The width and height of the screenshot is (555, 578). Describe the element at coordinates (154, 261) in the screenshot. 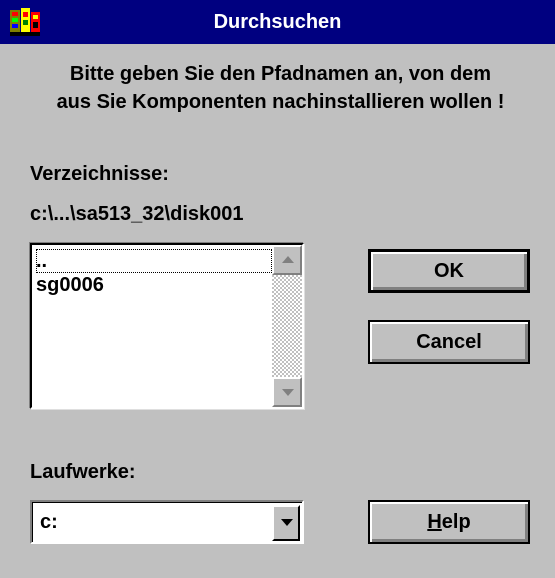

I see `directory-item-parent: ..` at that location.